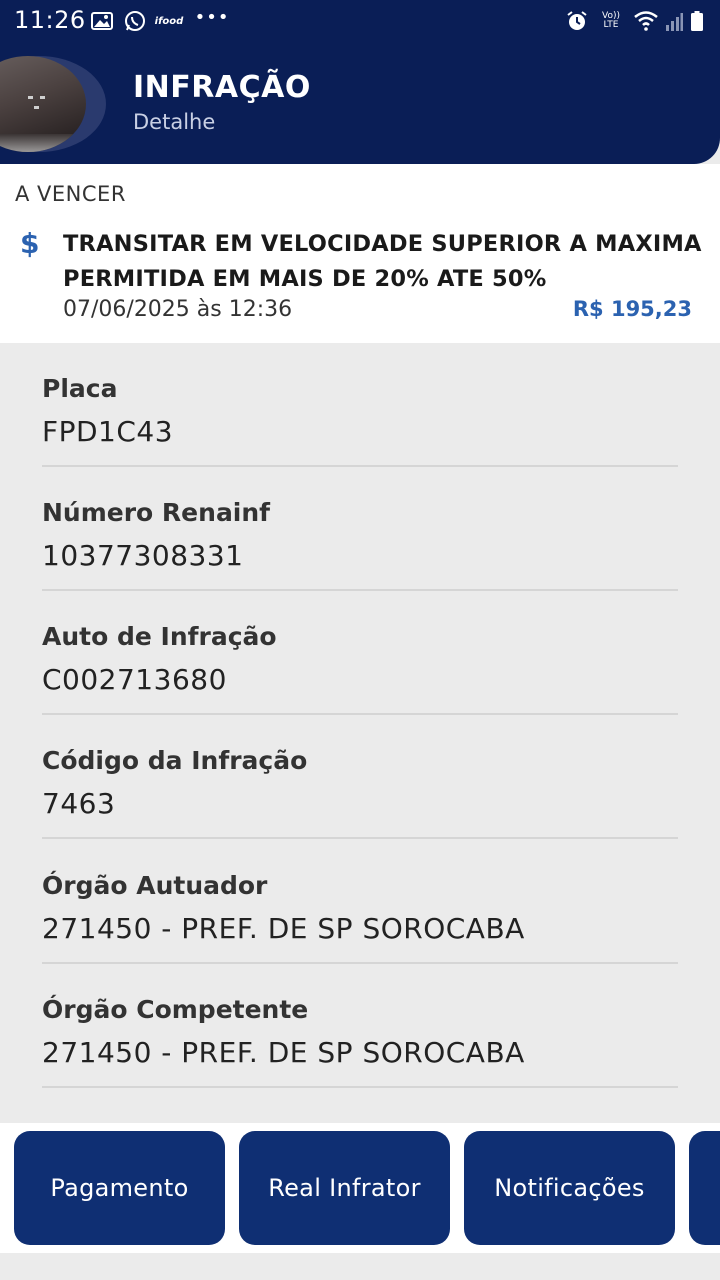 This screenshot has height=1280, width=720. I want to click on gallery-icon, so click(102, 21).